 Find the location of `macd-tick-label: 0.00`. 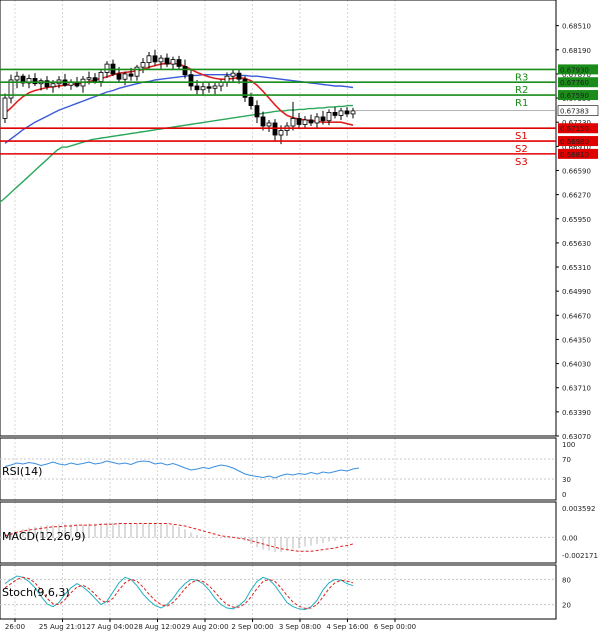

macd-tick-label: 0.00 is located at coordinates (570, 538).